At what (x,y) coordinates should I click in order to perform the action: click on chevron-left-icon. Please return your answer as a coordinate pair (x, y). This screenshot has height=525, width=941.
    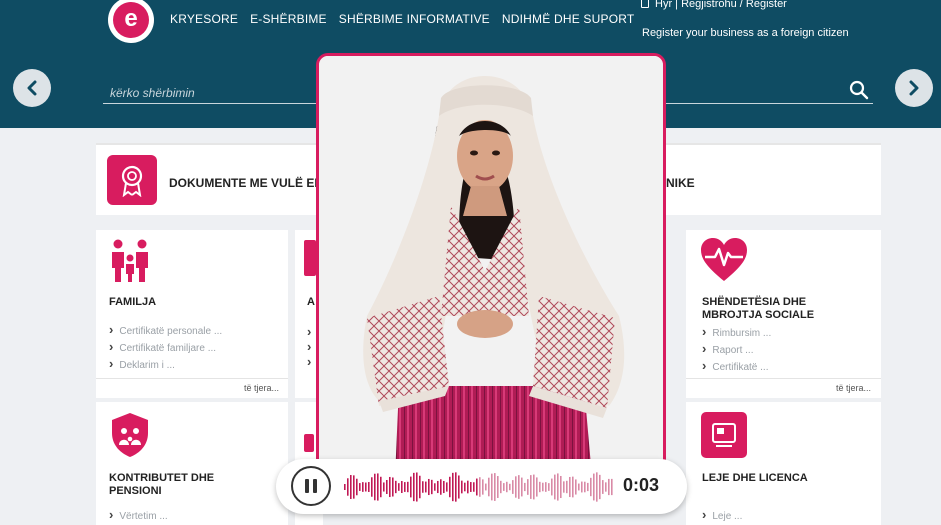
    Looking at the image, I should click on (32, 88).